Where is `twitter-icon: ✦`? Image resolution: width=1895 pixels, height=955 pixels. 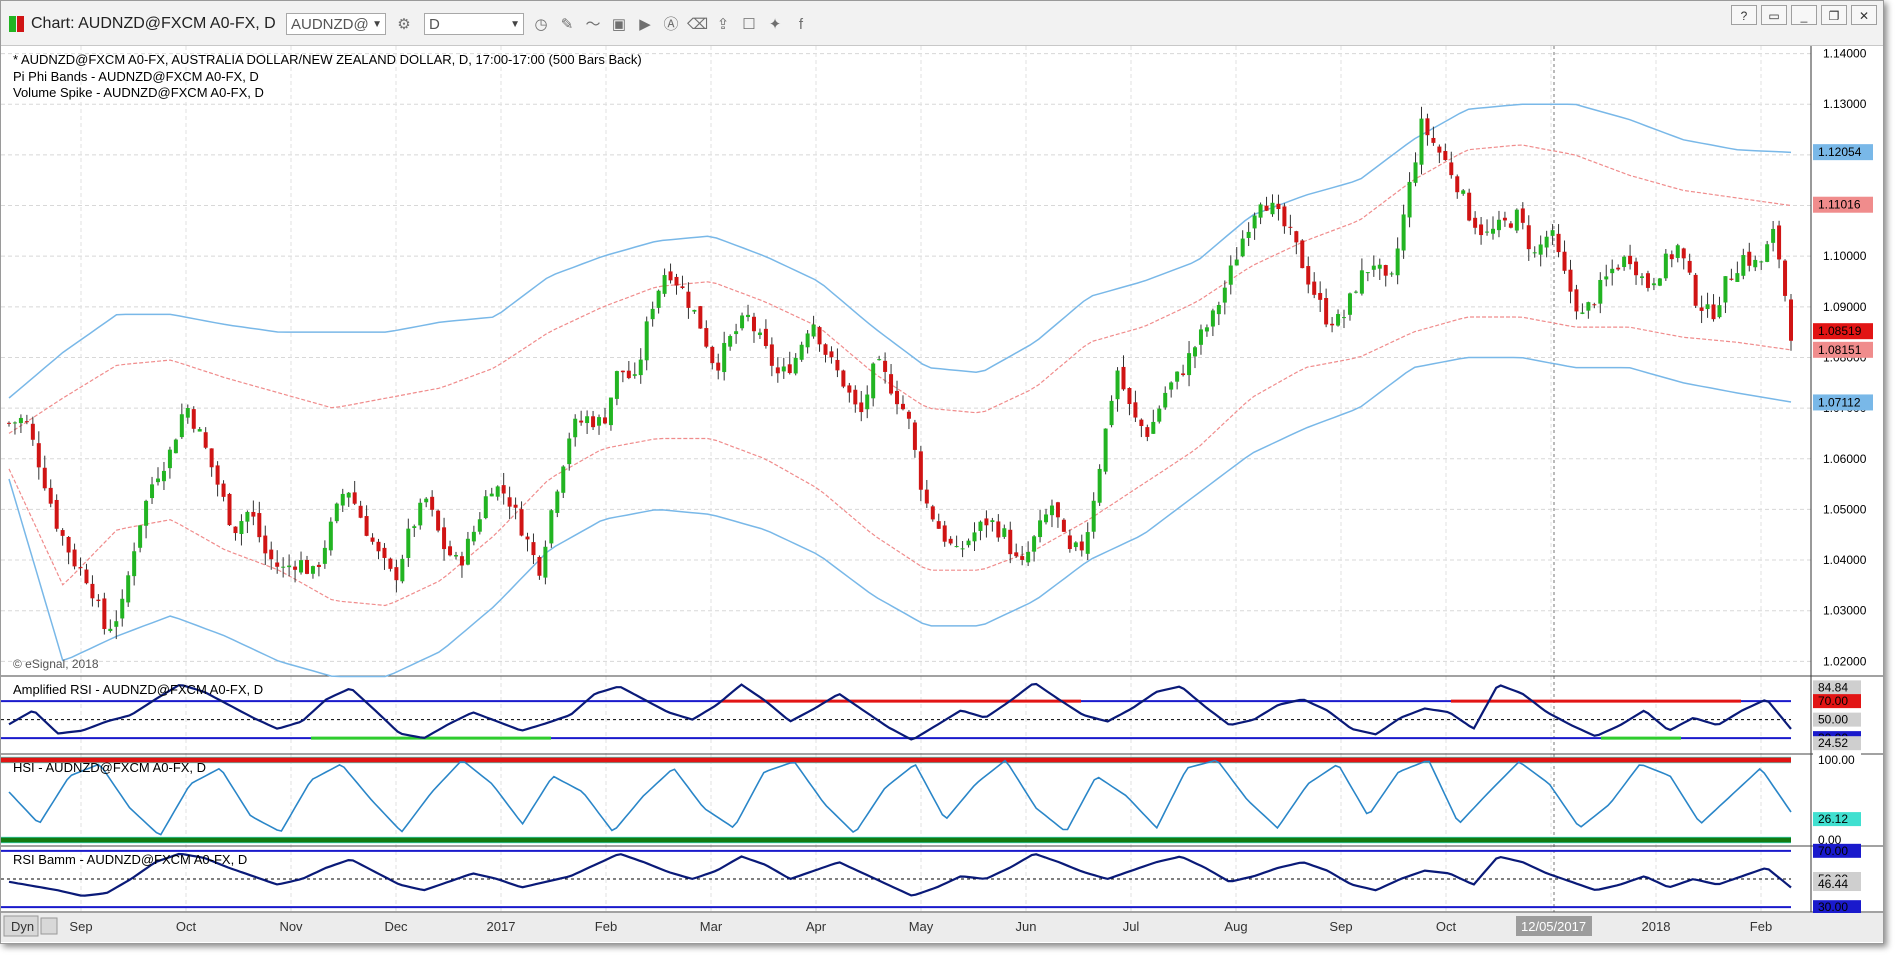
twitter-icon: ✦ is located at coordinates (775, 25).